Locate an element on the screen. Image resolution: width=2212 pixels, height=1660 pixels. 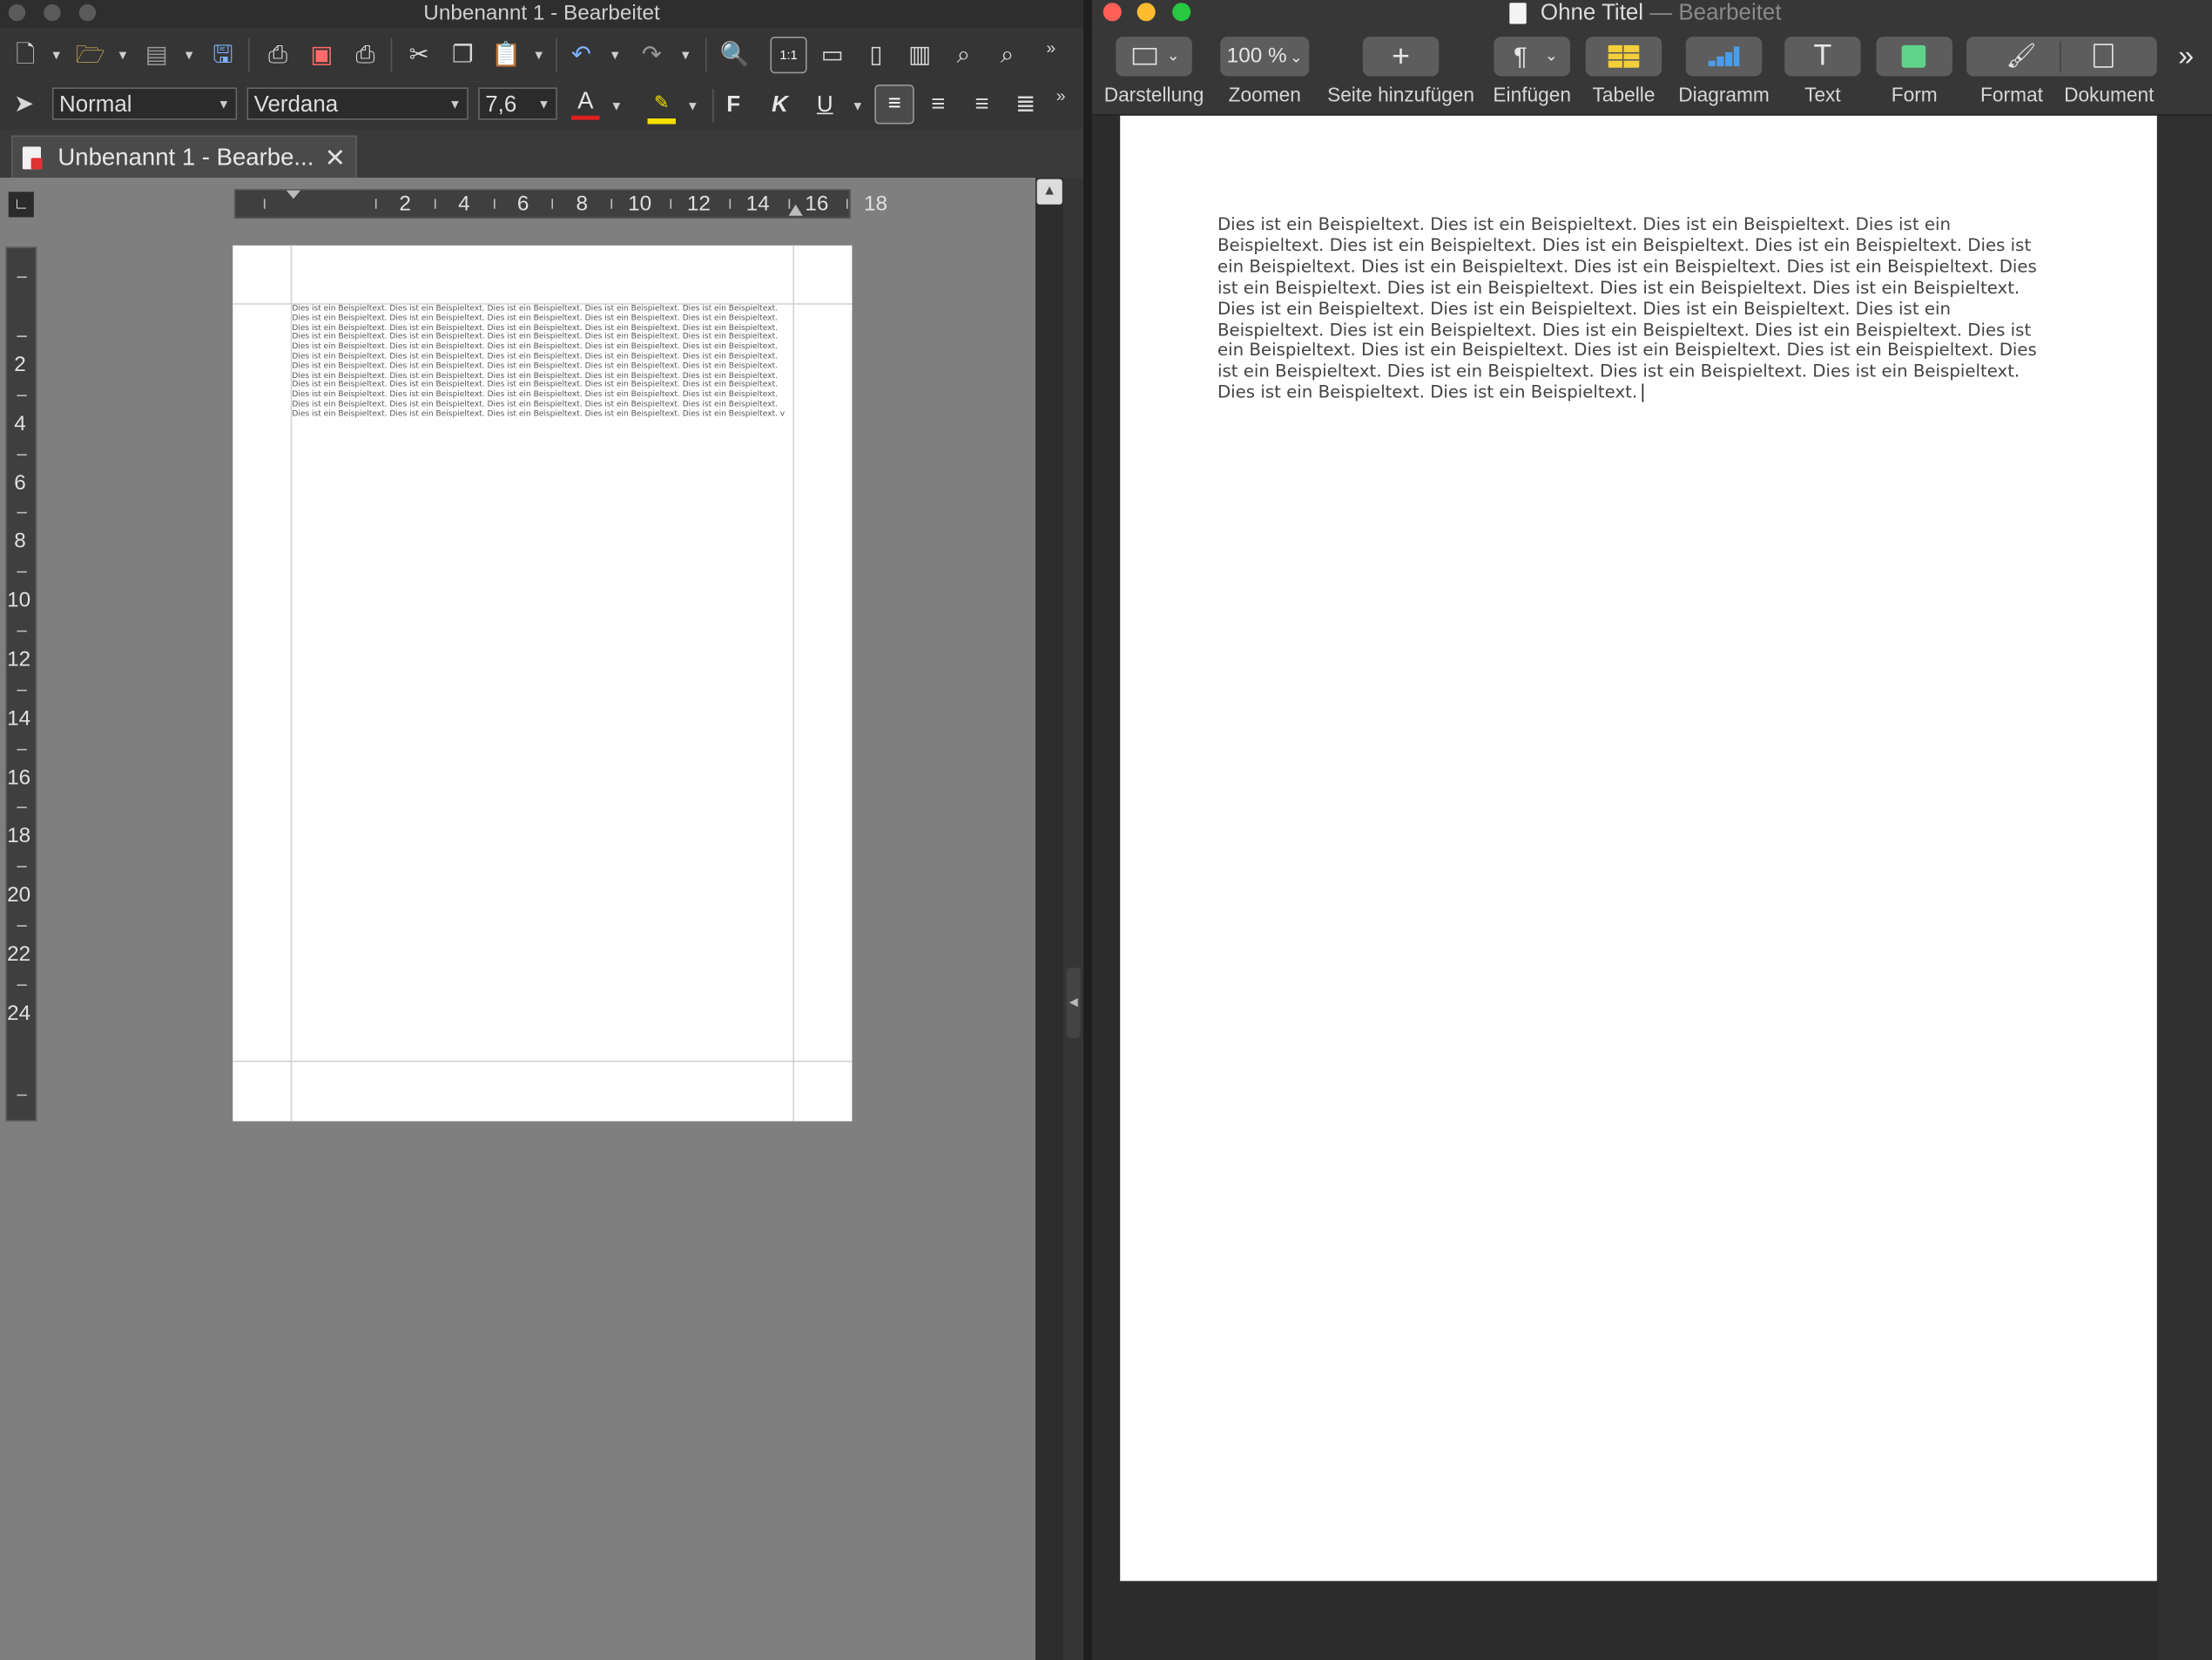
sidebar-collapse-icon: ◀ is located at coordinates (1074, 1002).